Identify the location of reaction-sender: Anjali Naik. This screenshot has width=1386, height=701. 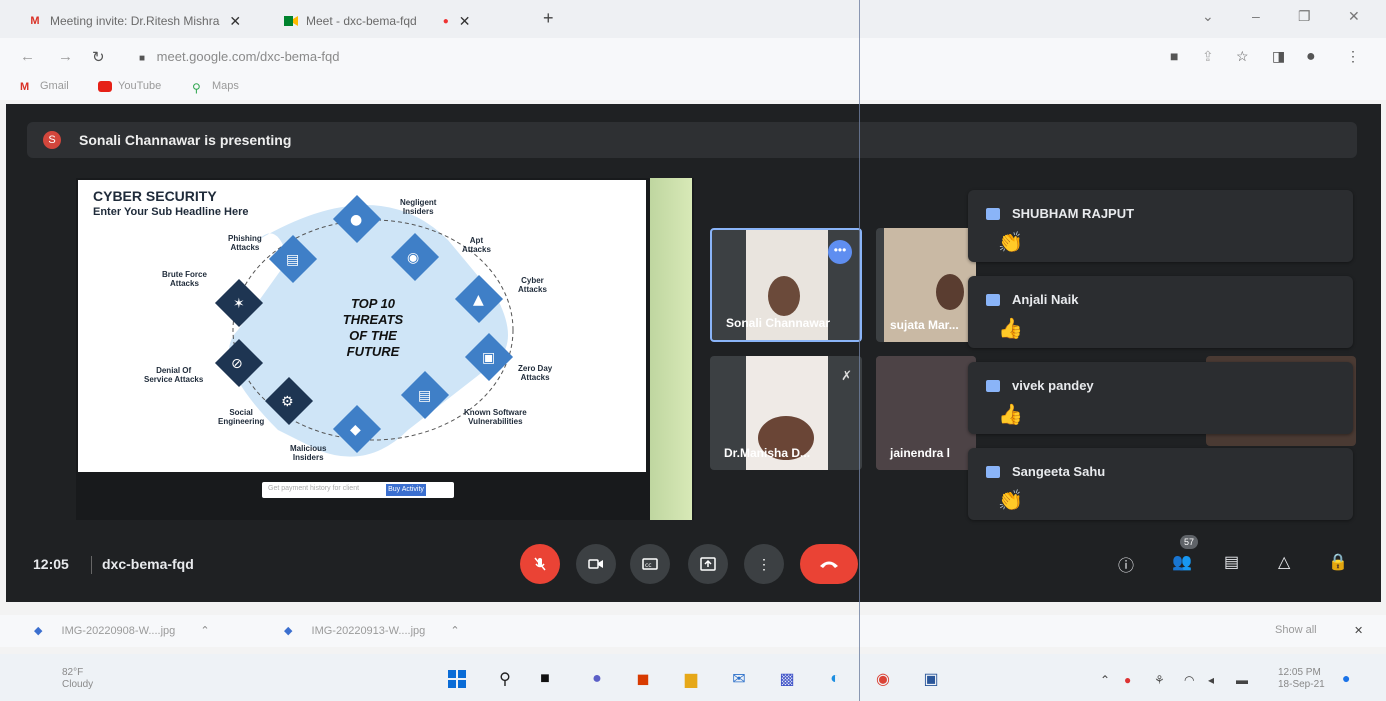
(1045, 299).